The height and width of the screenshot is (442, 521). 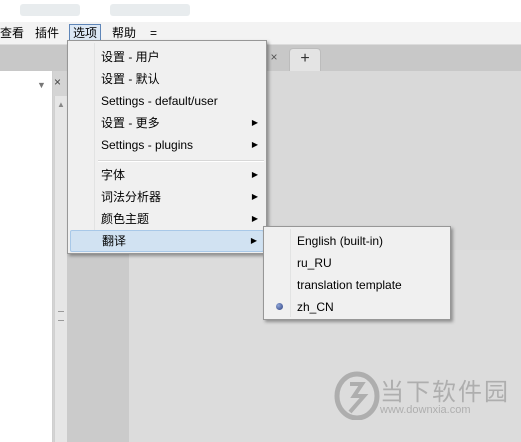 What do you see at coordinates (315, 307) in the screenshot?
I see `language-label: zh_CN` at bounding box center [315, 307].